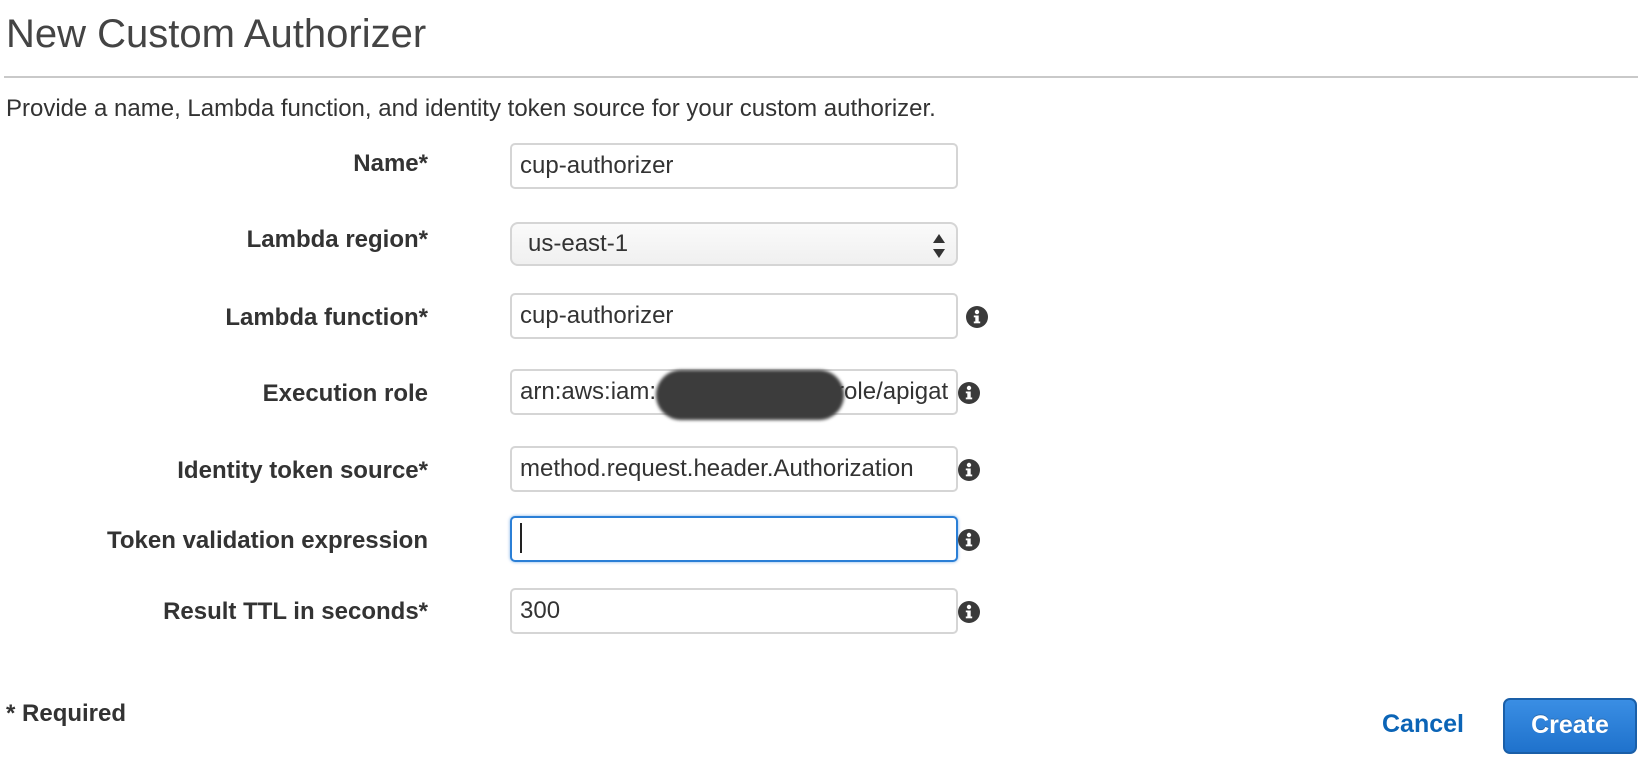  Describe the element at coordinates (750, 395) in the screenshot. I see `redacted-account-id` at that location.